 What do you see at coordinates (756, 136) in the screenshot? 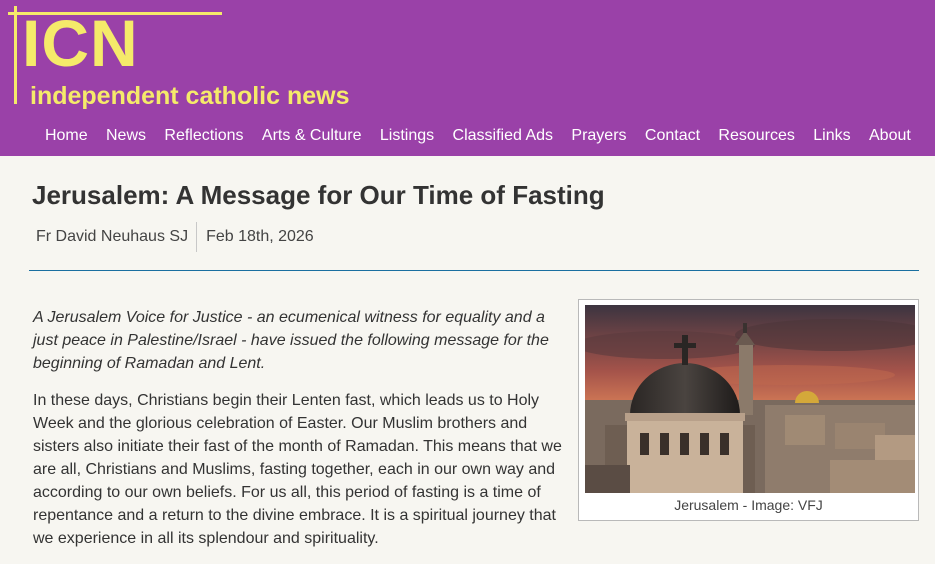
I see `nav-resources: Resources` at bounding box center [756, 136].